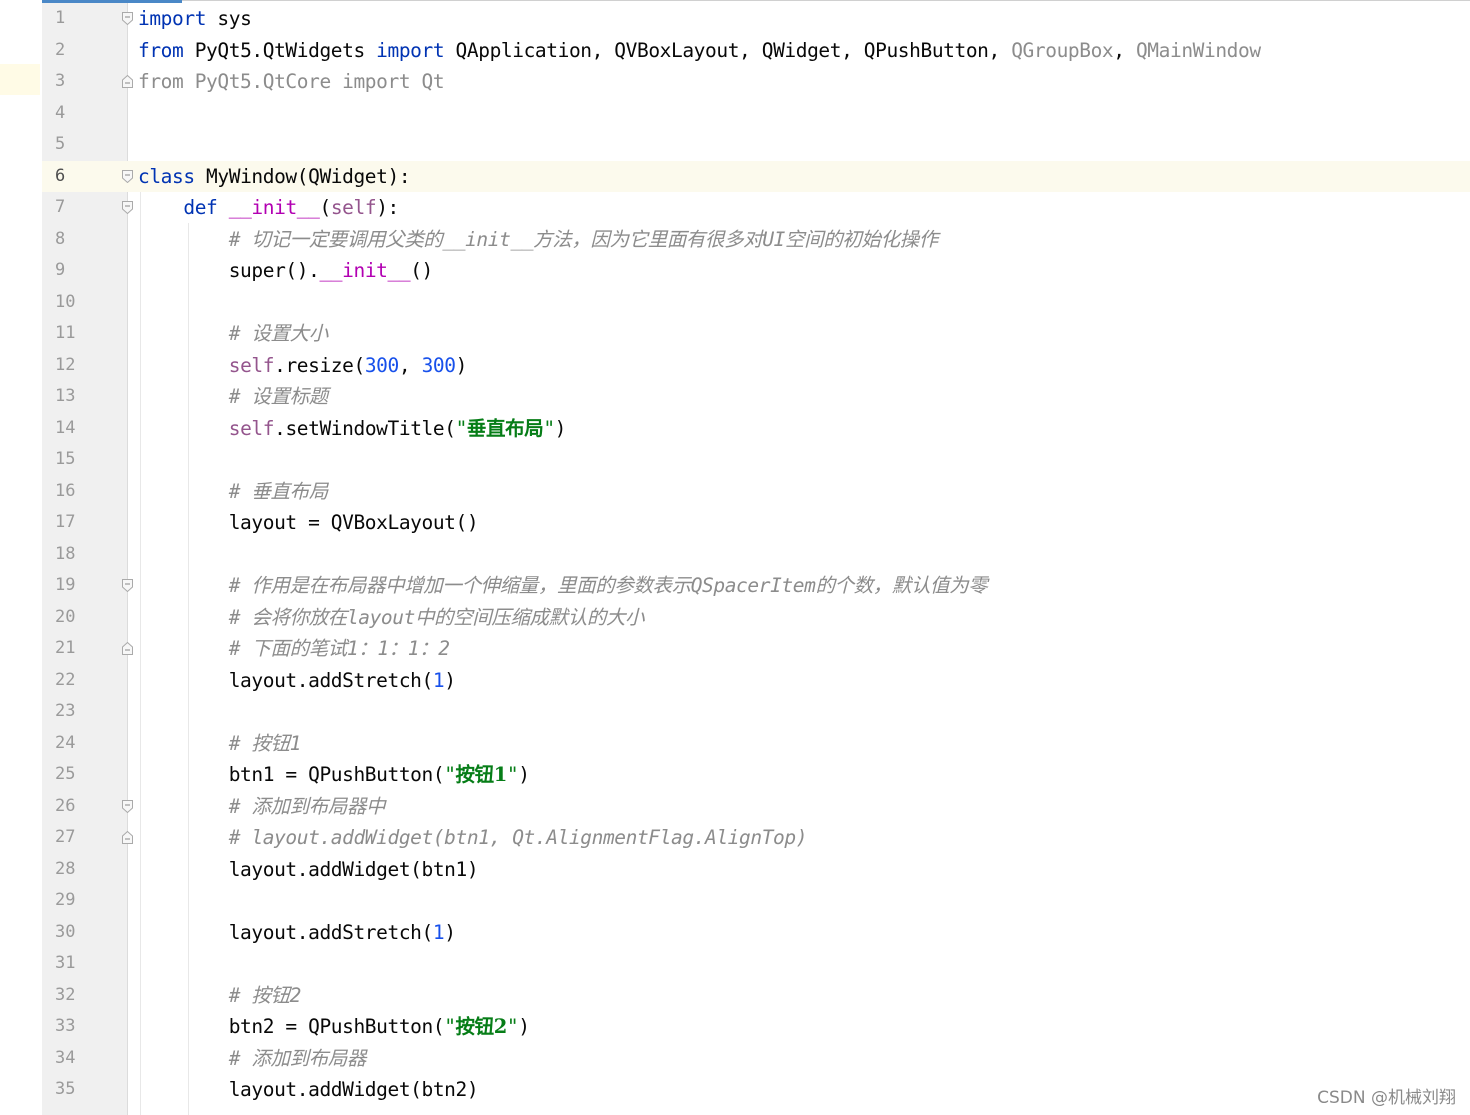 The image size is (1470, 1115). Describe the element at coordinates (220, 996) in the screenshot. I see `code-text: # 按钮2` at that location.